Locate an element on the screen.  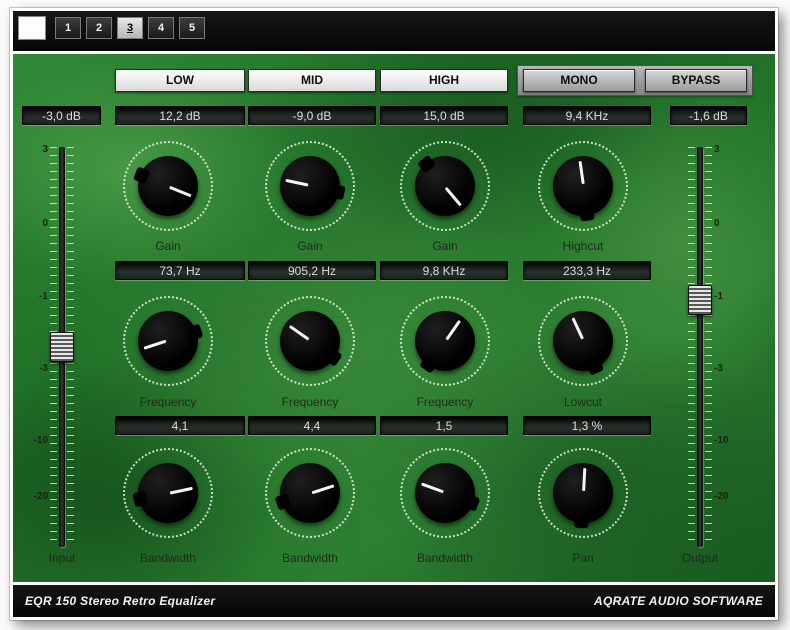
low-bandwidth-label: Bandwidth is located at coordinates (168, 558).